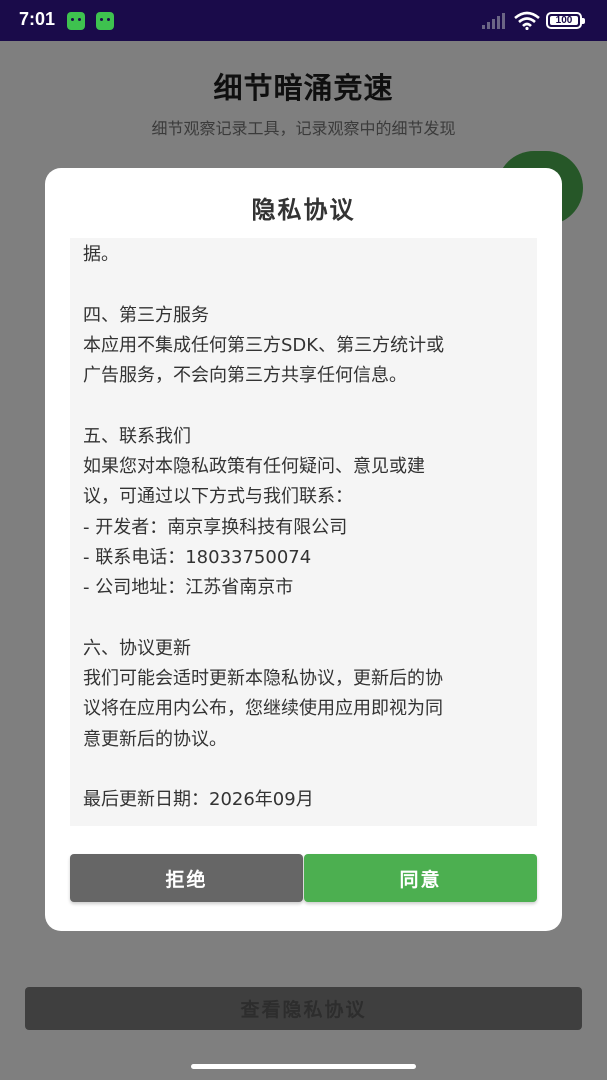  I want to click on privacy-text-line: - 联系电话：18033750074, so click(197, 557).